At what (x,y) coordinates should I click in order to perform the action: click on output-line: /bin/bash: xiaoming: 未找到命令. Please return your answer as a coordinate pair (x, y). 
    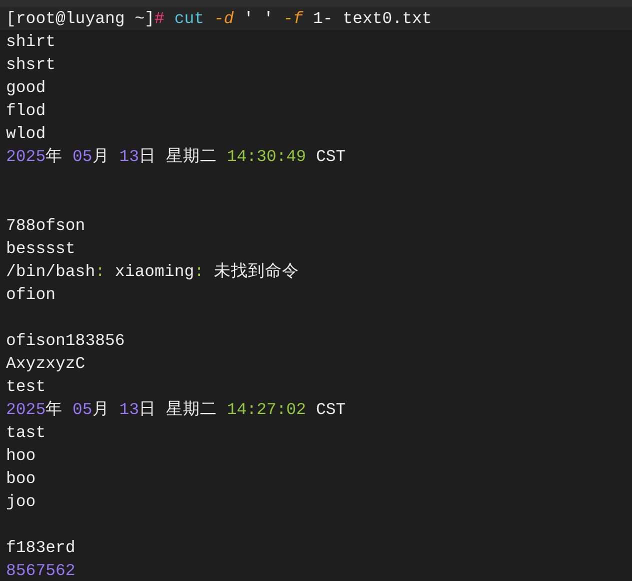
    Looking at the image, I should click on (152, 272).